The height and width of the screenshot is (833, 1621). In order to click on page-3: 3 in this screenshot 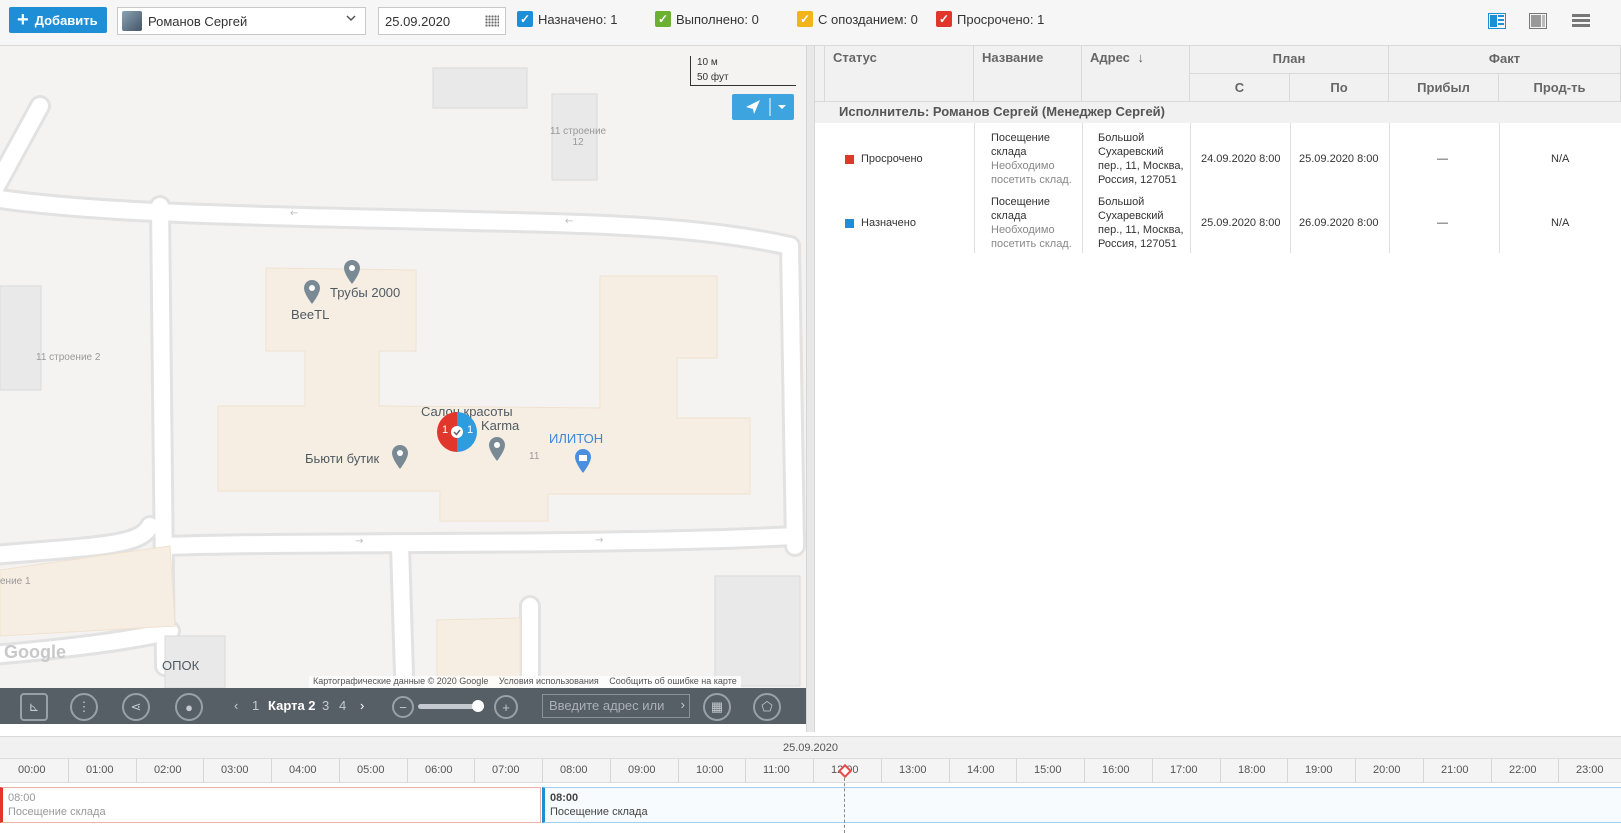, I will do `click(325, 705)`.